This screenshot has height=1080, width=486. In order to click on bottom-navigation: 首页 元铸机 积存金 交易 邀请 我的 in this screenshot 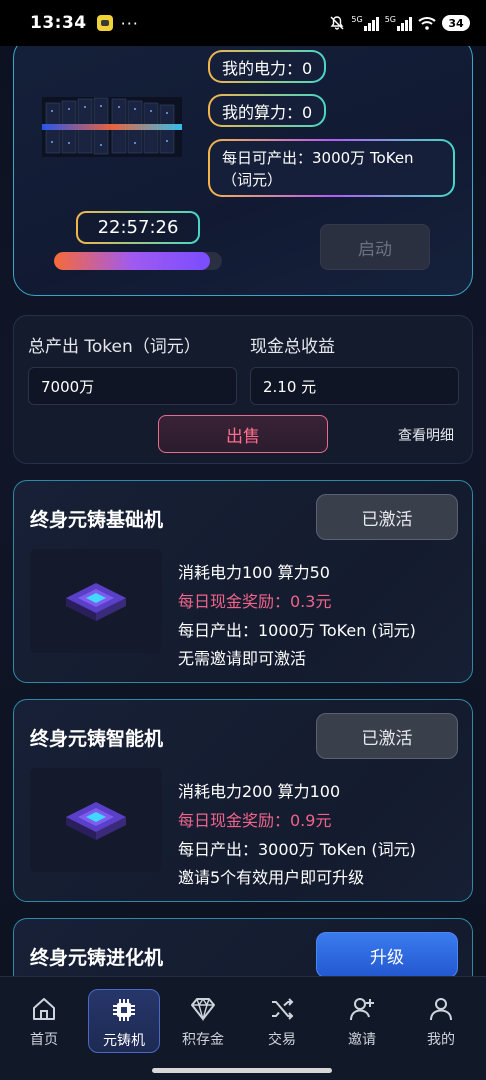, I will do `click(243, 1028)`.